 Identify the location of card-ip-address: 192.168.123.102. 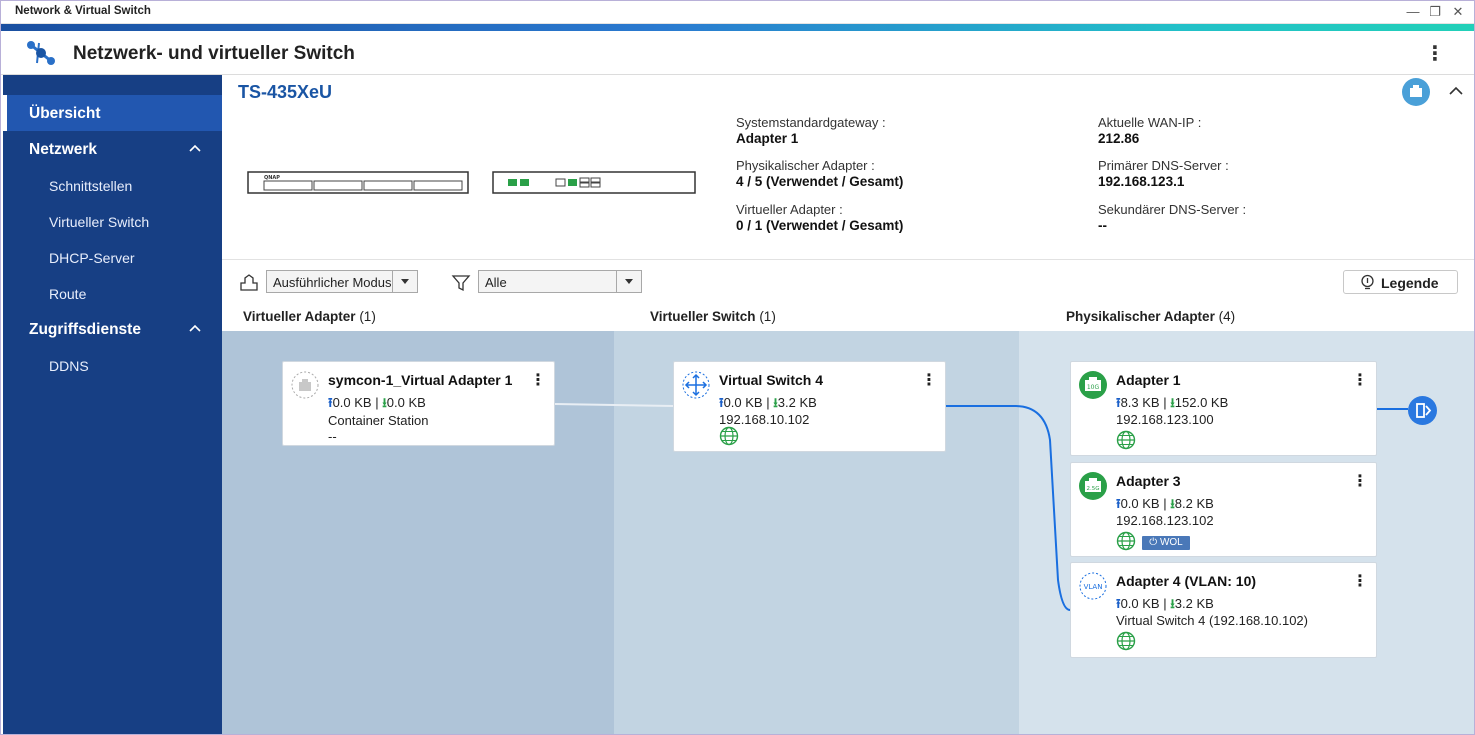
(1165, 520).